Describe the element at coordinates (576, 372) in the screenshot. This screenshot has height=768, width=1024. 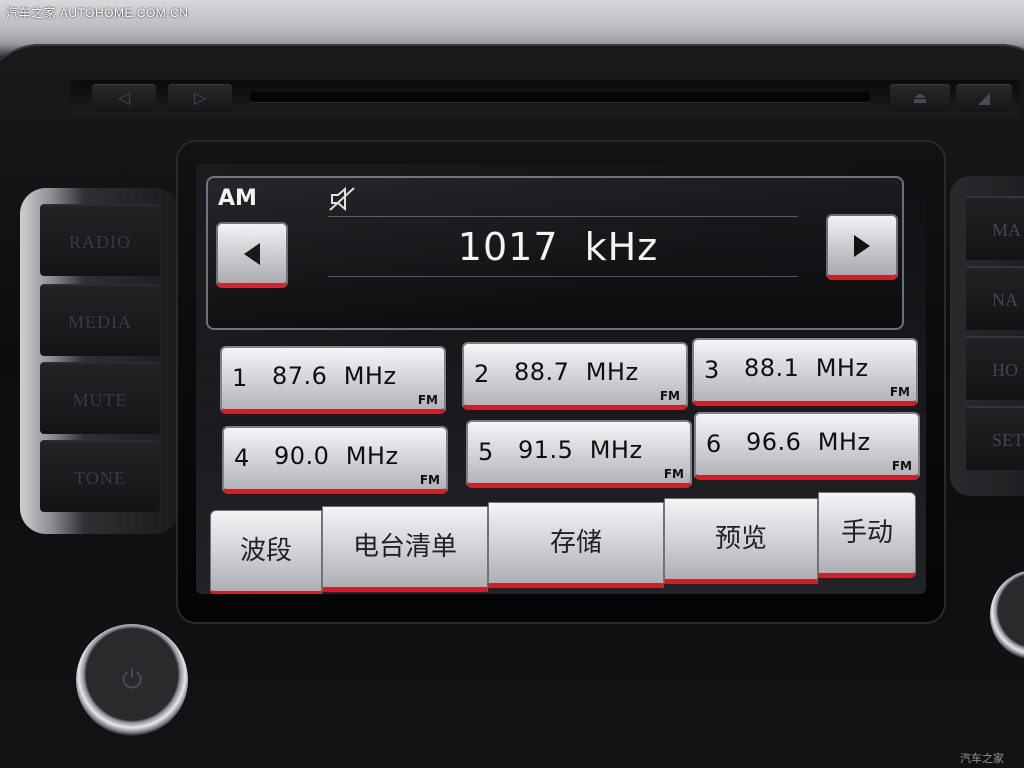
I see `preset-frequency: 88.7 MHz` at that location.